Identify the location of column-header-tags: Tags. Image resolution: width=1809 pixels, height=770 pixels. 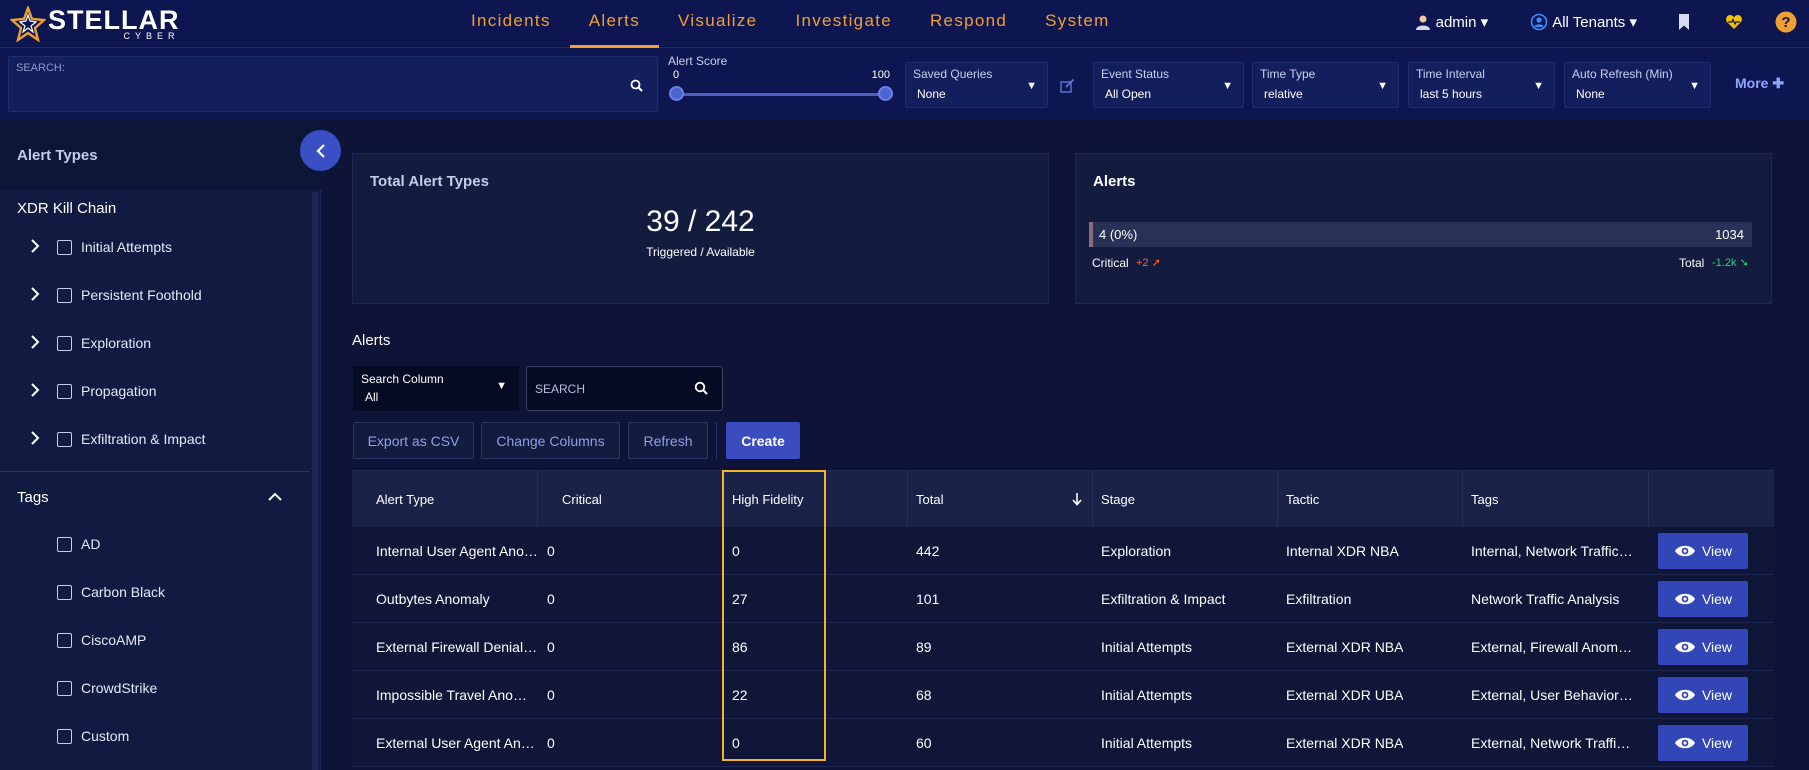
(1556, 499).